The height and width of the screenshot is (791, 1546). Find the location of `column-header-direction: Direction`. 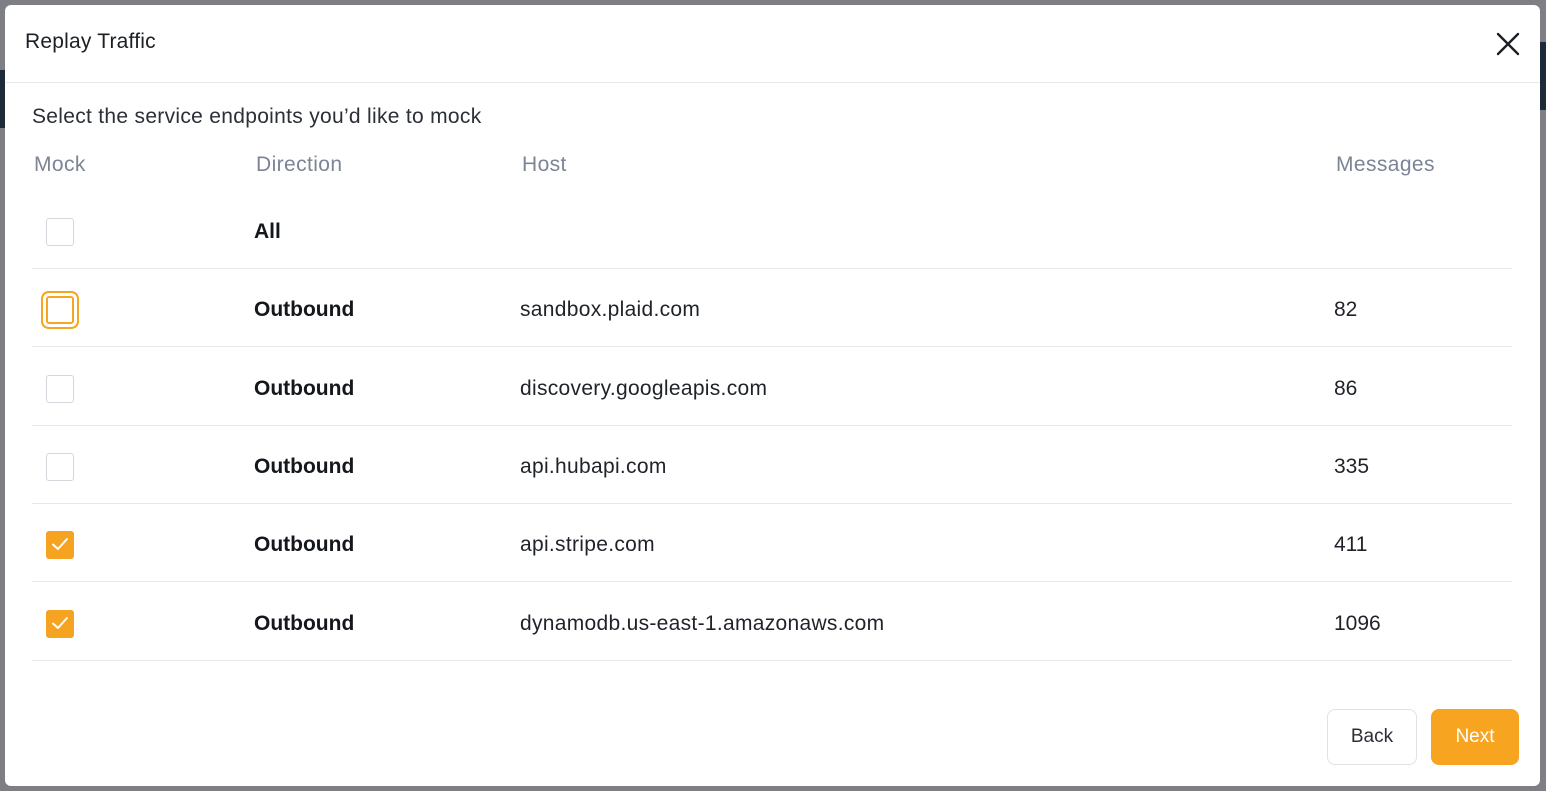

column-header-direction: Direction is located at coordinates (299, 164).